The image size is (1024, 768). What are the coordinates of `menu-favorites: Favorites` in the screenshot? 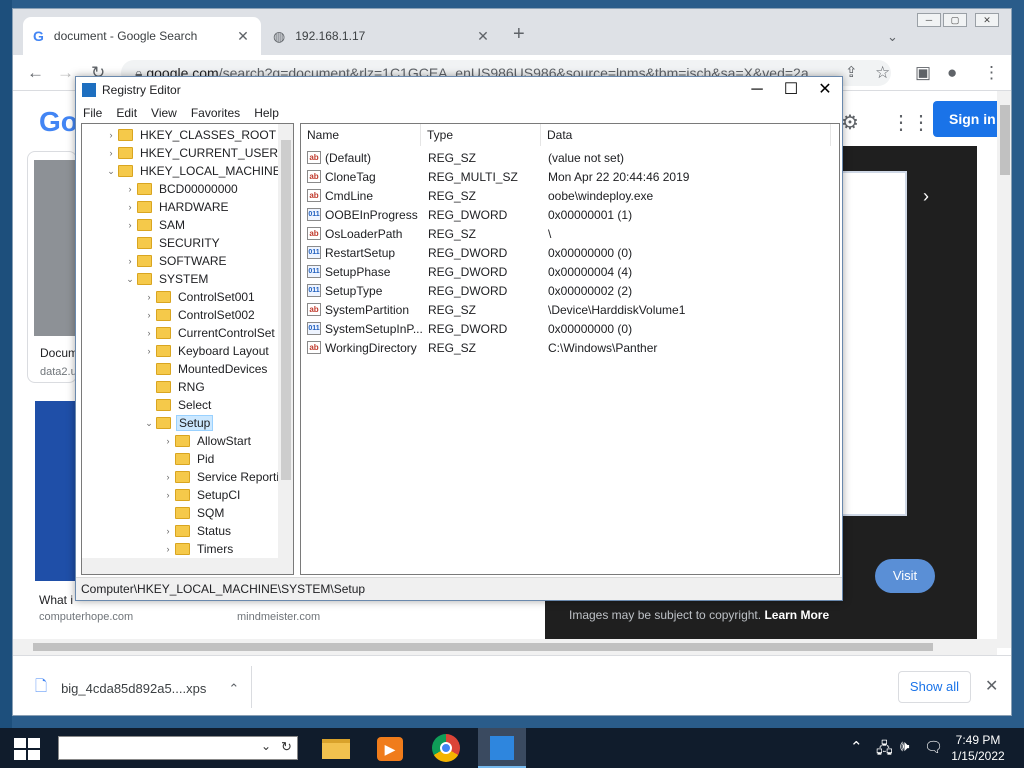 It's located at (215, 113).